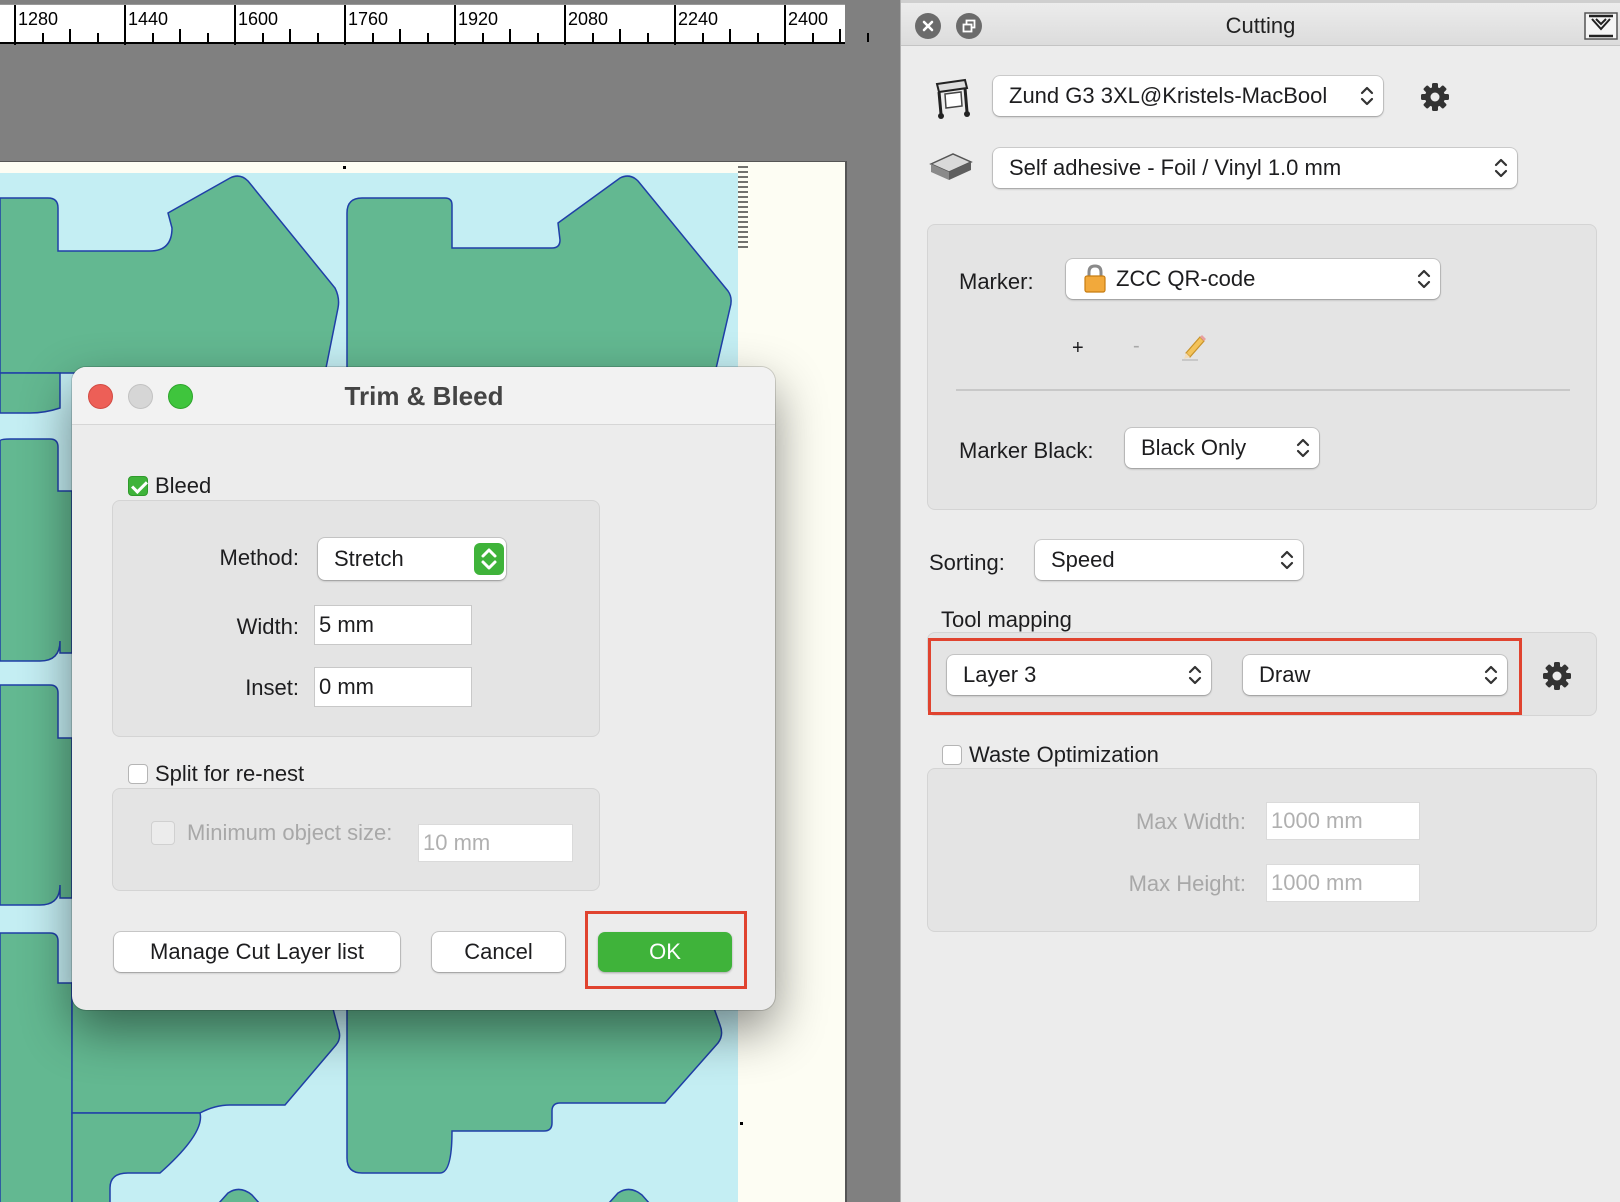  I want to click on max-height-input: 1000 mm, so click(1343, 883).